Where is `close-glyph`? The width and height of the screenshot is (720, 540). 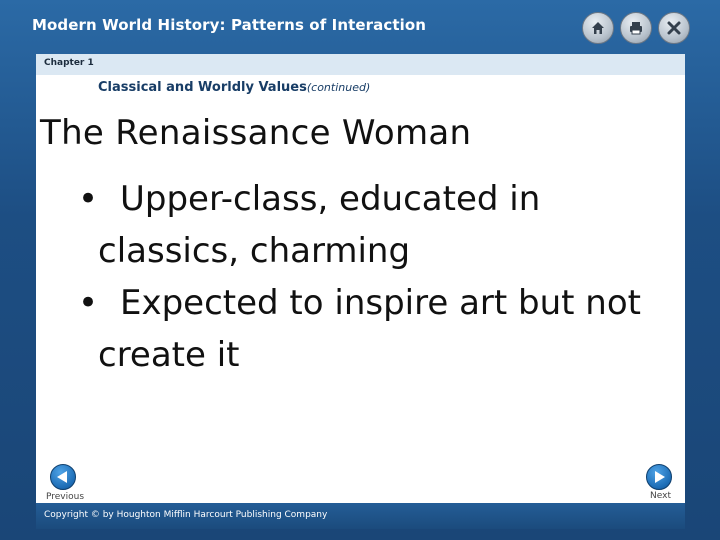 close-glyph is located at coordinates (674, 28).